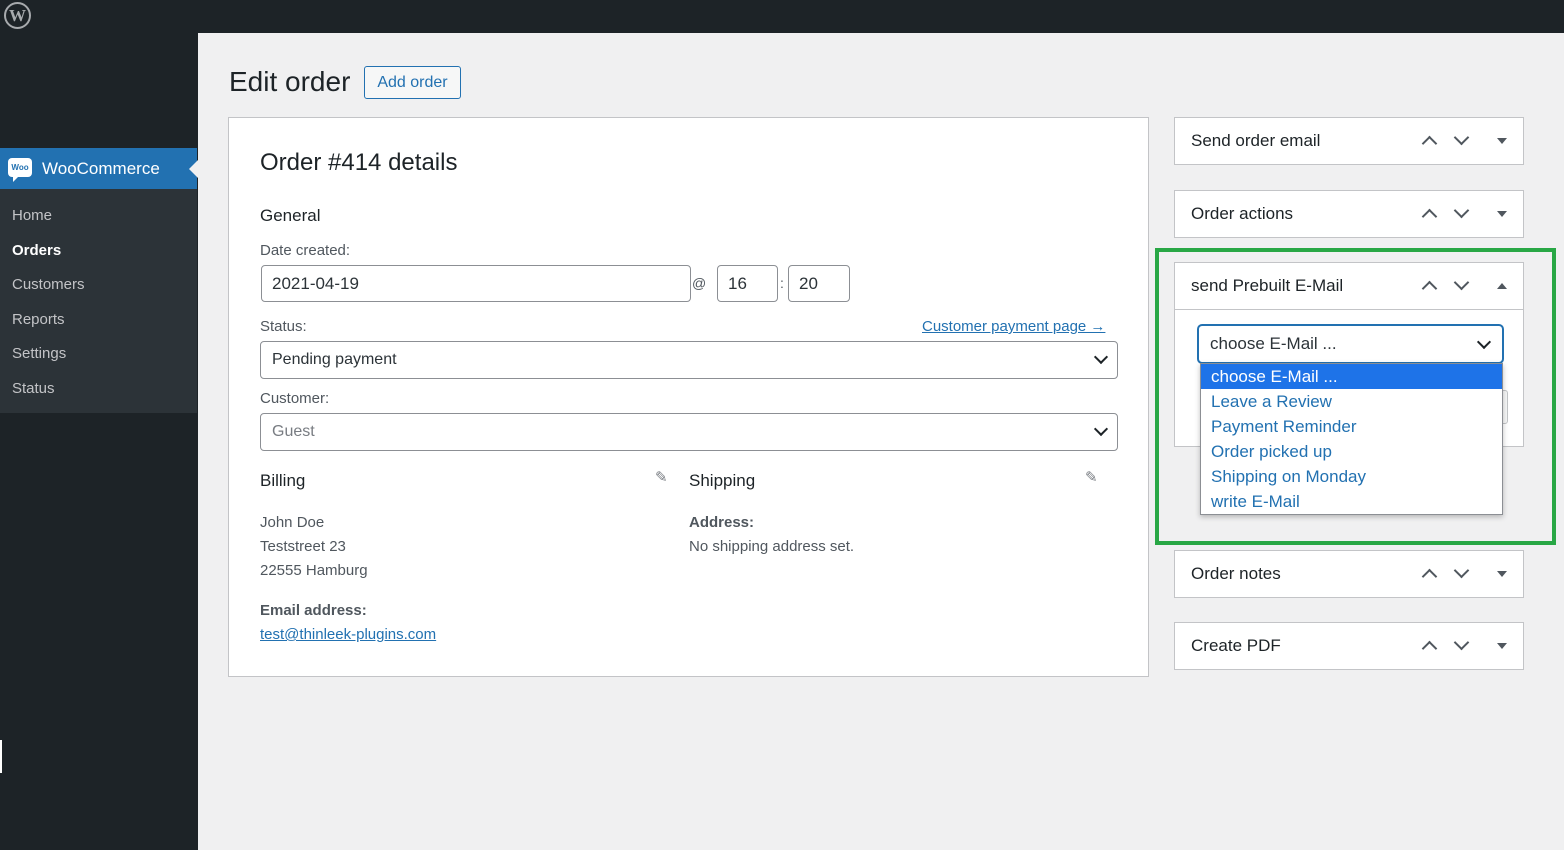 This screenshot has height=850, width=1564. Describe the element at coordinates (98, 285) in the screenshot. I see `submenu-item-customers: Customers` at that location.